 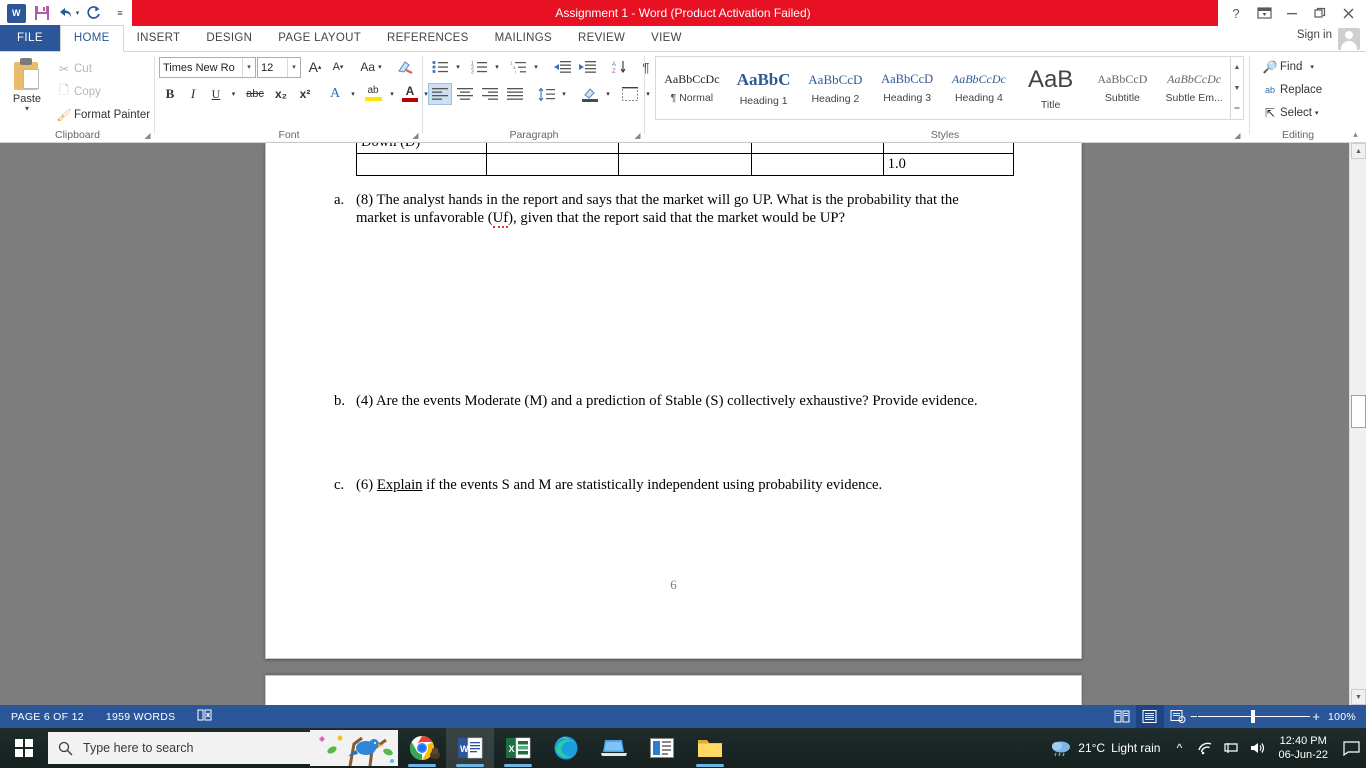 I want to click on highlight-caret-icon: ▾, so click(x=392, y=94).